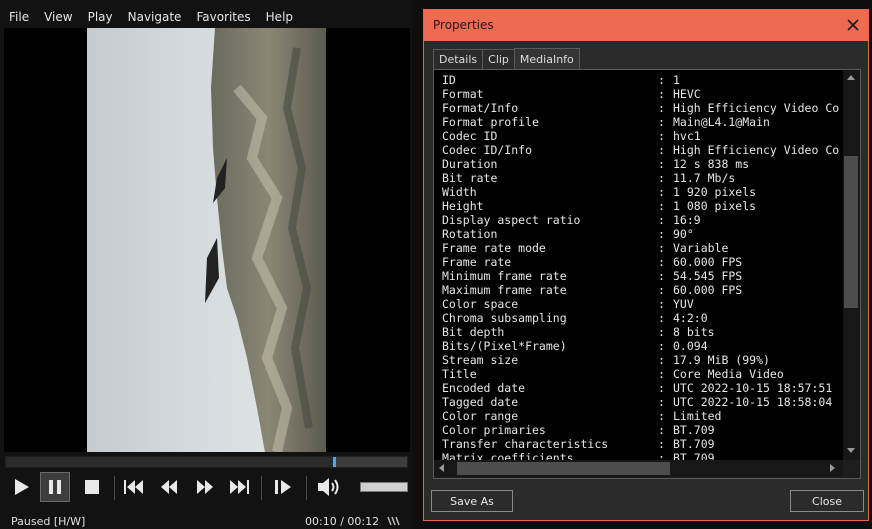 The width and height of the screenshot is (872, 529). Describe the element at coordinates (470, 178) in the screenshot. I see `mediainfo-key: Bit rate` at that location.